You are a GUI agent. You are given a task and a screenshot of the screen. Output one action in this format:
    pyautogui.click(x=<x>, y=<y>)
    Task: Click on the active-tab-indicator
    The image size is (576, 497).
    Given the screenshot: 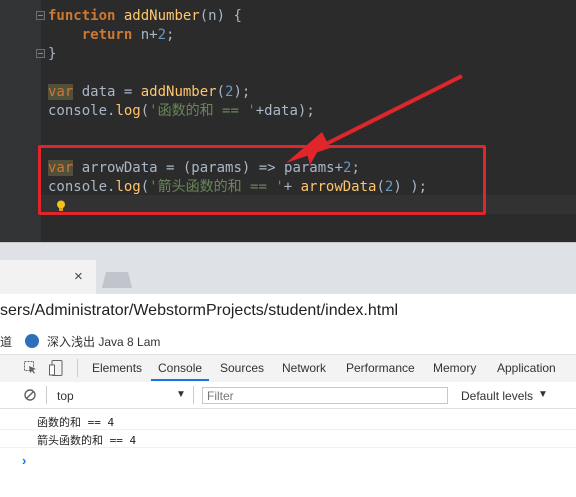 What is the action you would take?
    pyautogui.click(x=180, y=380)
    